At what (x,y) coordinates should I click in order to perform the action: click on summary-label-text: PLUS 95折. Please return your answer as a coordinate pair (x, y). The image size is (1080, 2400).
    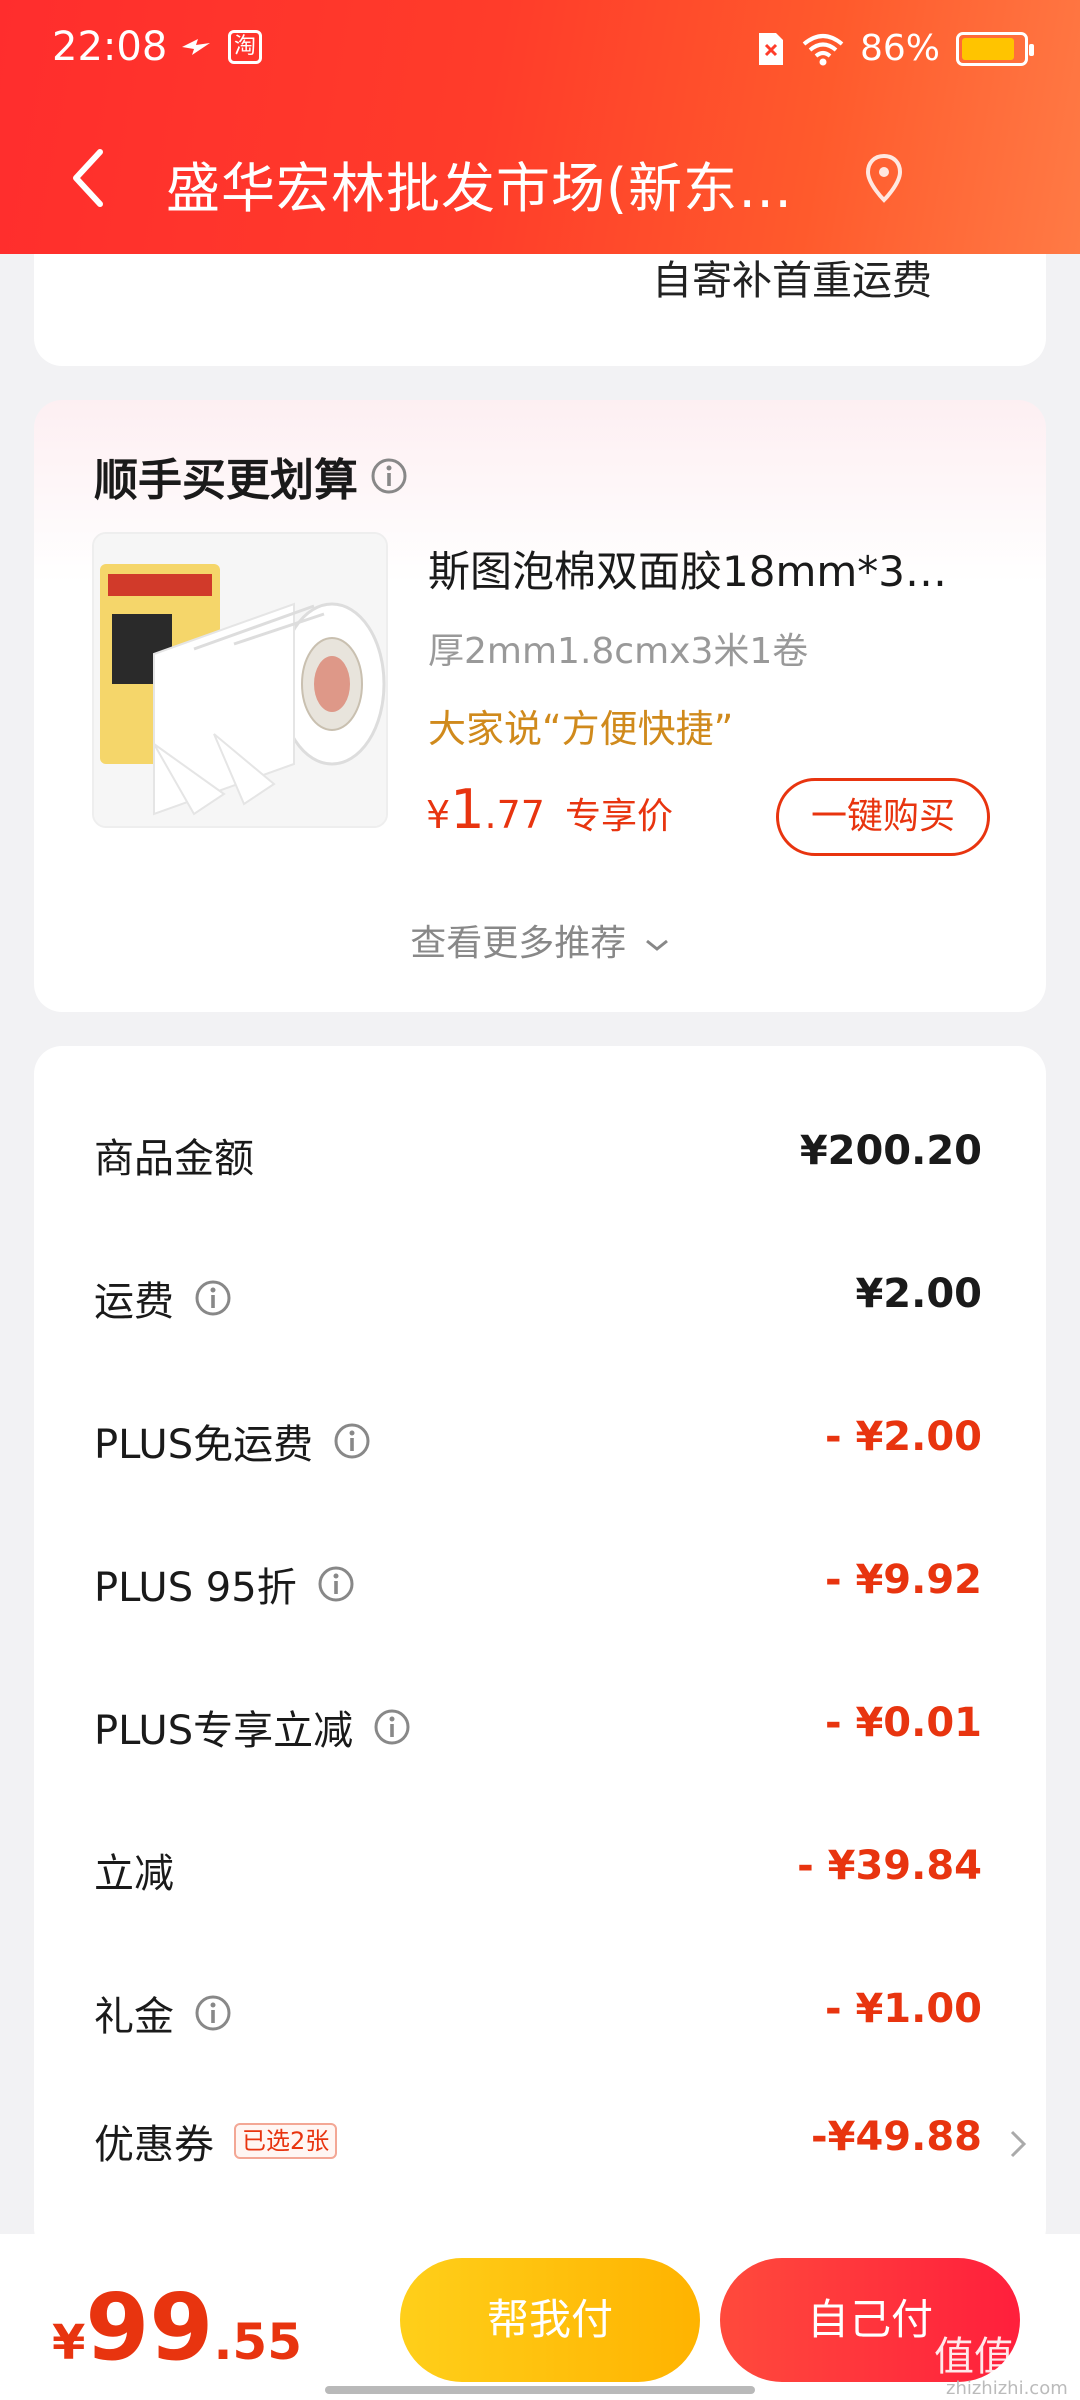
    Looking at the image, I should click on (195, 1588).